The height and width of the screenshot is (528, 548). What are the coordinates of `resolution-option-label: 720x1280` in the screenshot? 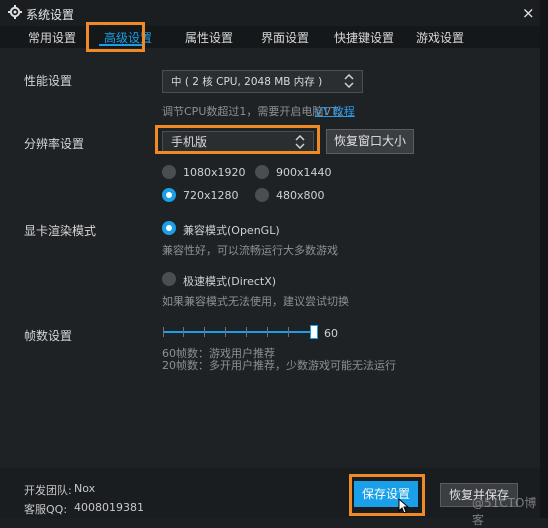 It's located at (211, 195).